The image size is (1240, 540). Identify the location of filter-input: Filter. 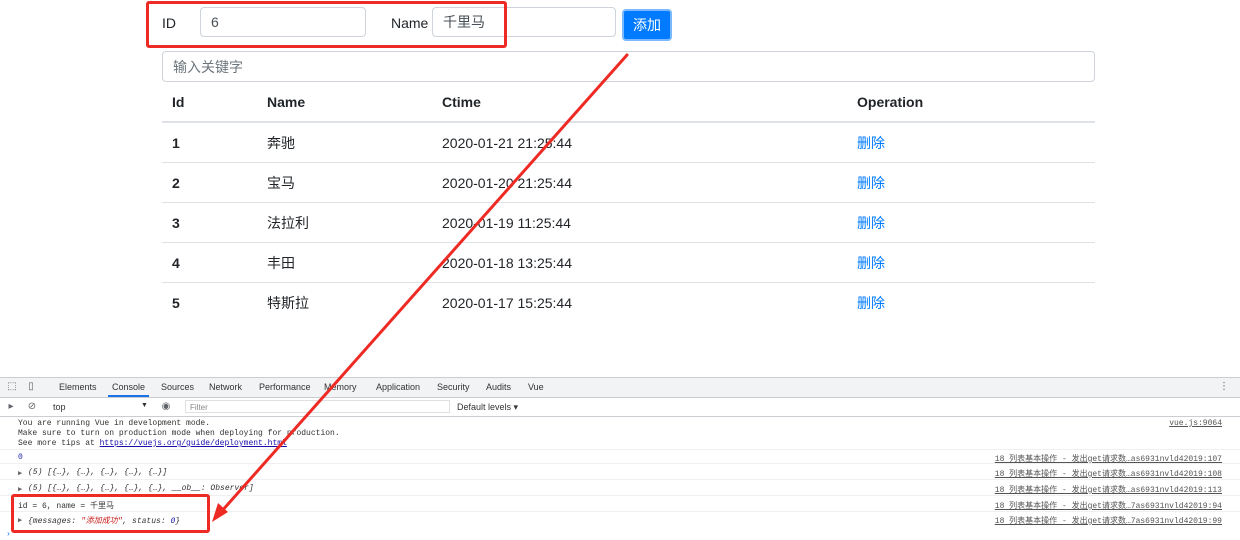
(317, 406).